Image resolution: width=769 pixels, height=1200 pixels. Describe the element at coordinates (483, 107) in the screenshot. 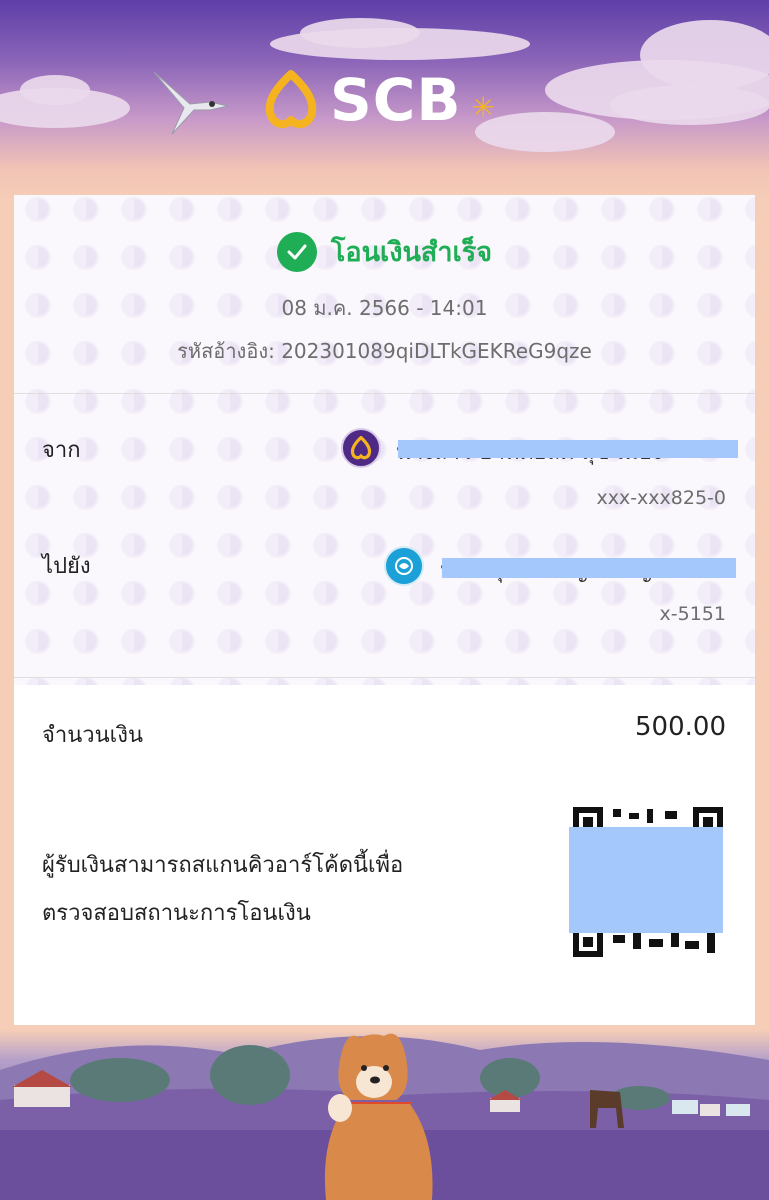

I see `sparkle-icon: ✳` at that location.